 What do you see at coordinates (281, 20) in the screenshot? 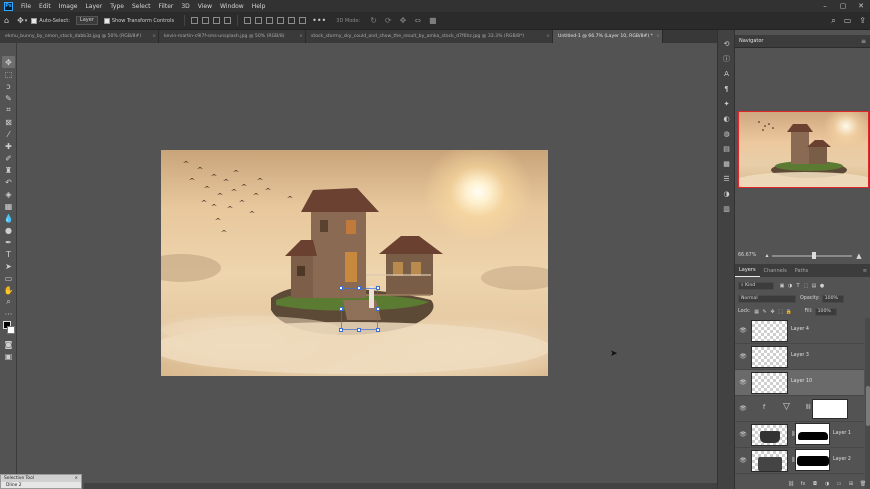
I see `distribute-left-icon` at bounding box center [281, 20].